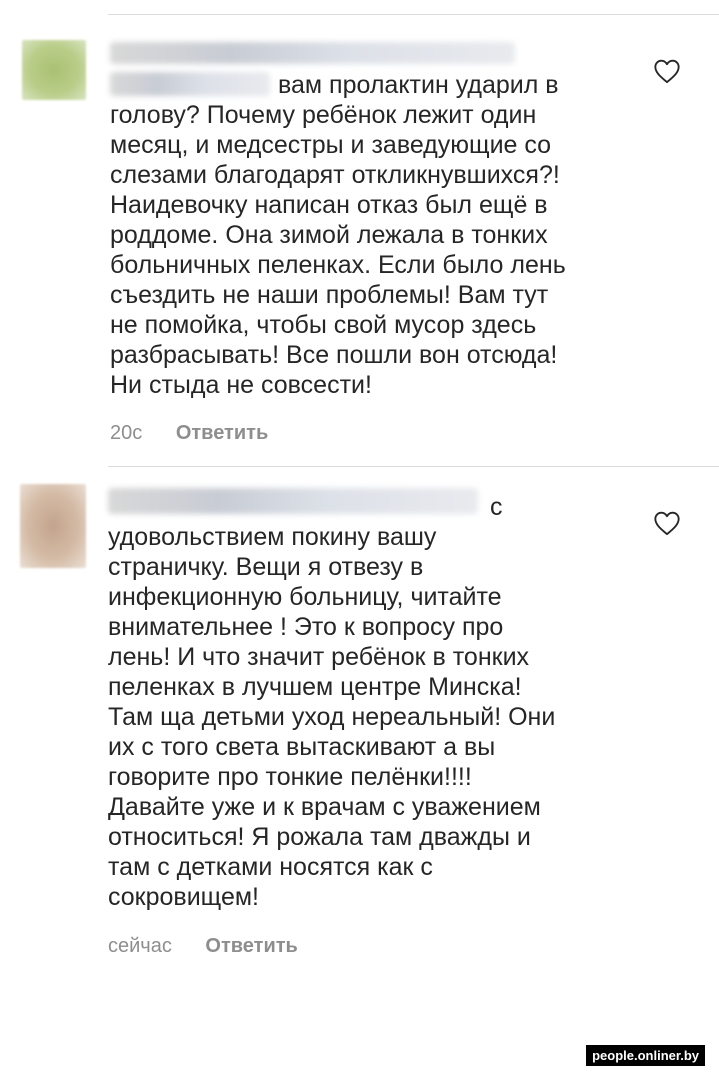 This screenshot has width=719, height=1080. I want to click on comment-divider, so click(413, 466).